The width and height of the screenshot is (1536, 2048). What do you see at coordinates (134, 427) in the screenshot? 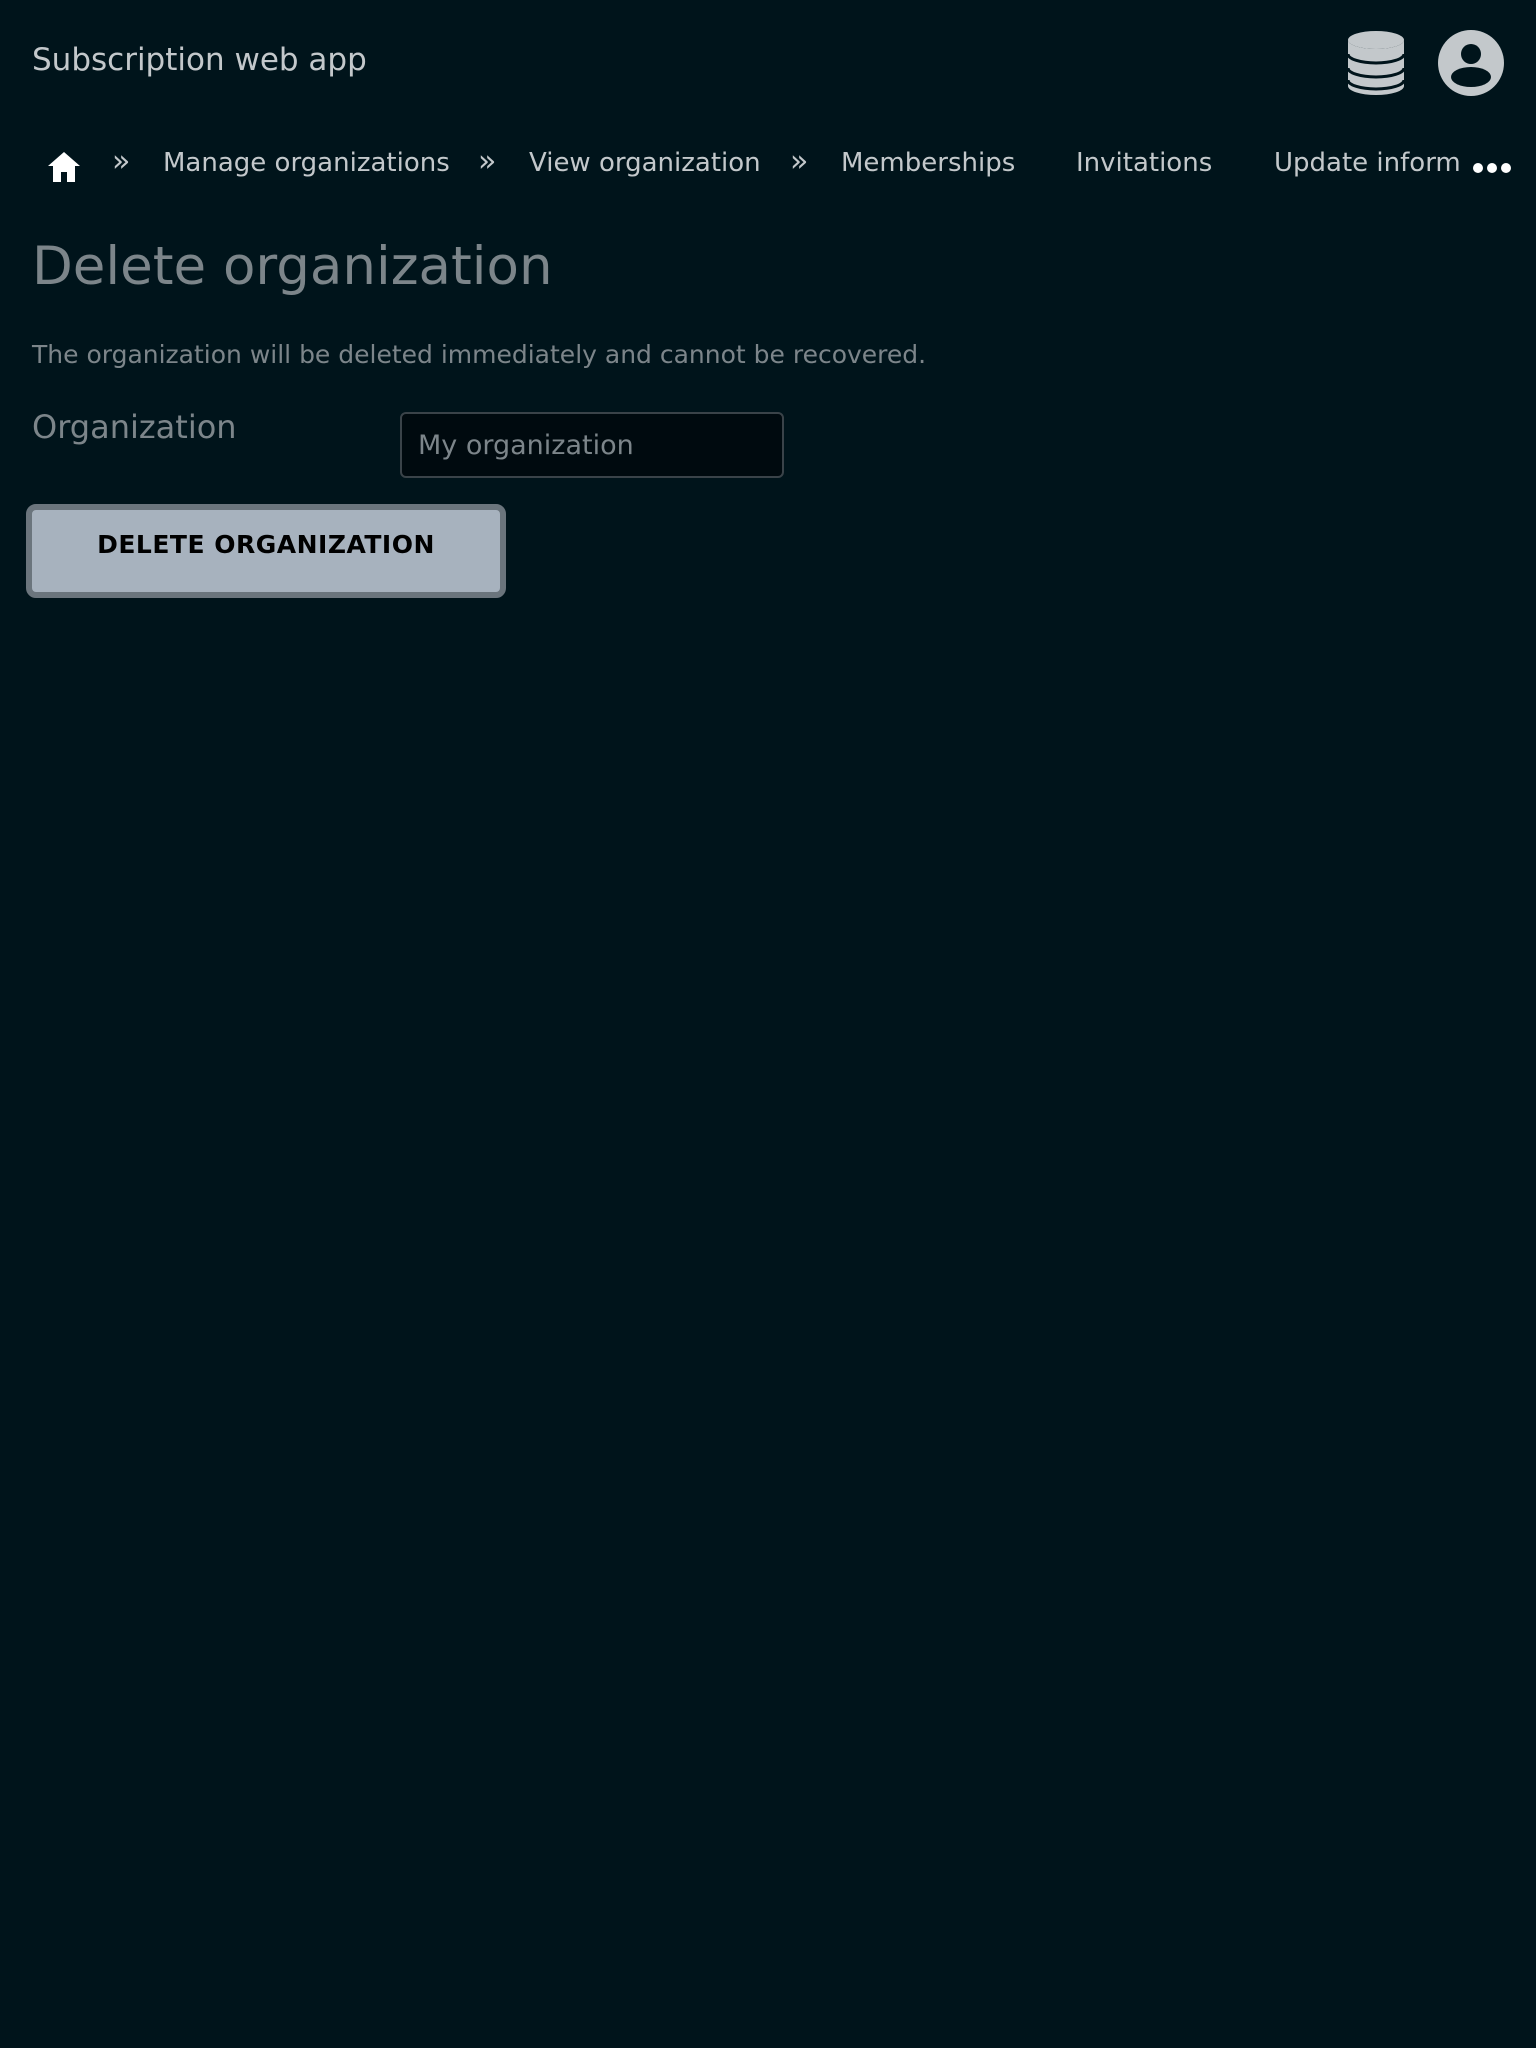
I see `organization-label: Organization` at bounding box center [134, 427].